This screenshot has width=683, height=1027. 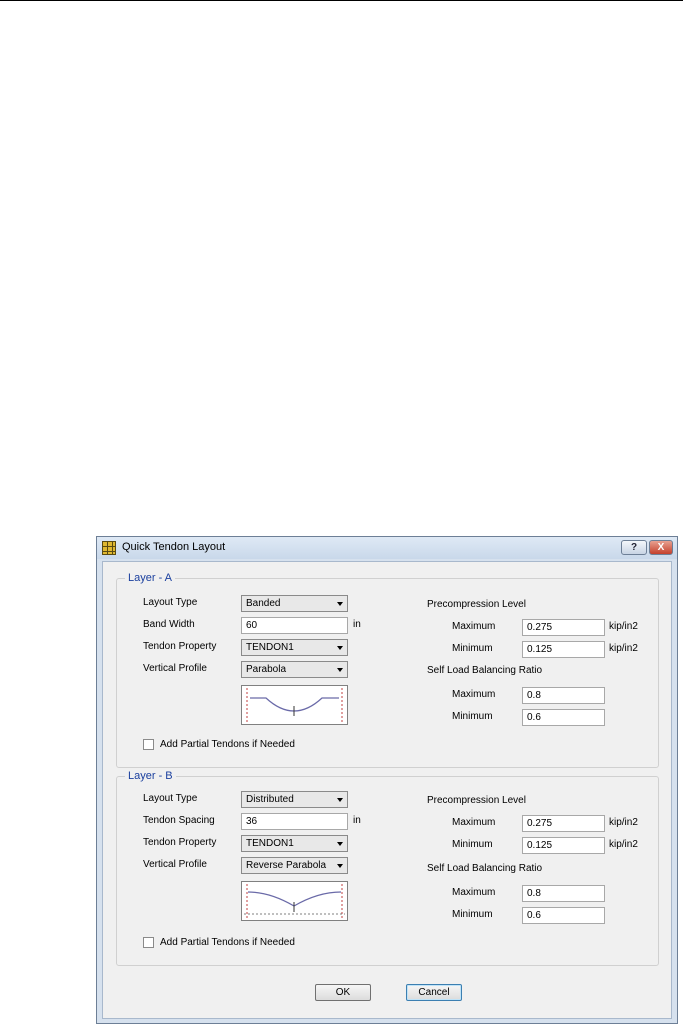 I want to click on layer-b-self-max-label: Maximum, so click(x=474, y=892).